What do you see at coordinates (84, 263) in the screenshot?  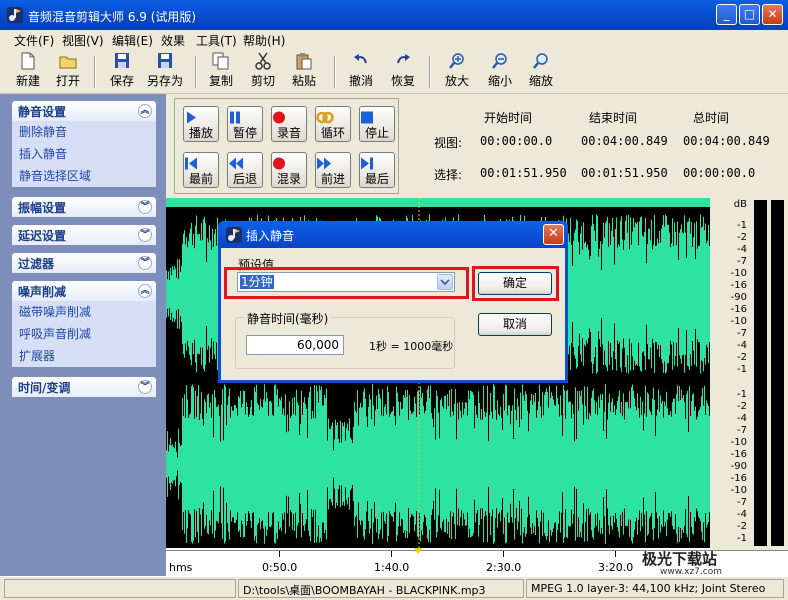 I see `section-filter: 过滤器 ︾` at bounding box center [84, 263].